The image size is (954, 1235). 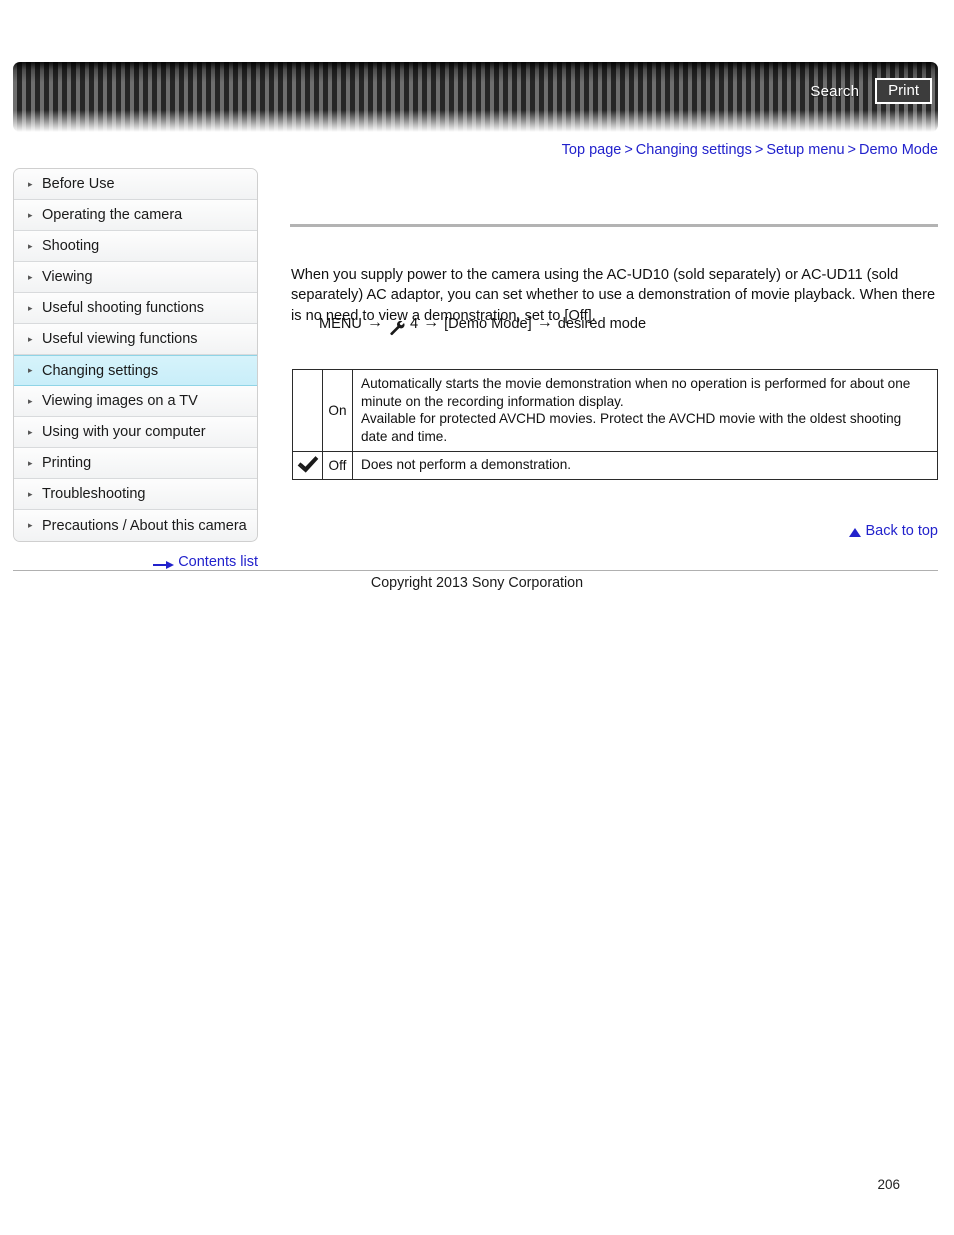 I want to click on table-cell-mode: Off, so click(x=337, y=465).